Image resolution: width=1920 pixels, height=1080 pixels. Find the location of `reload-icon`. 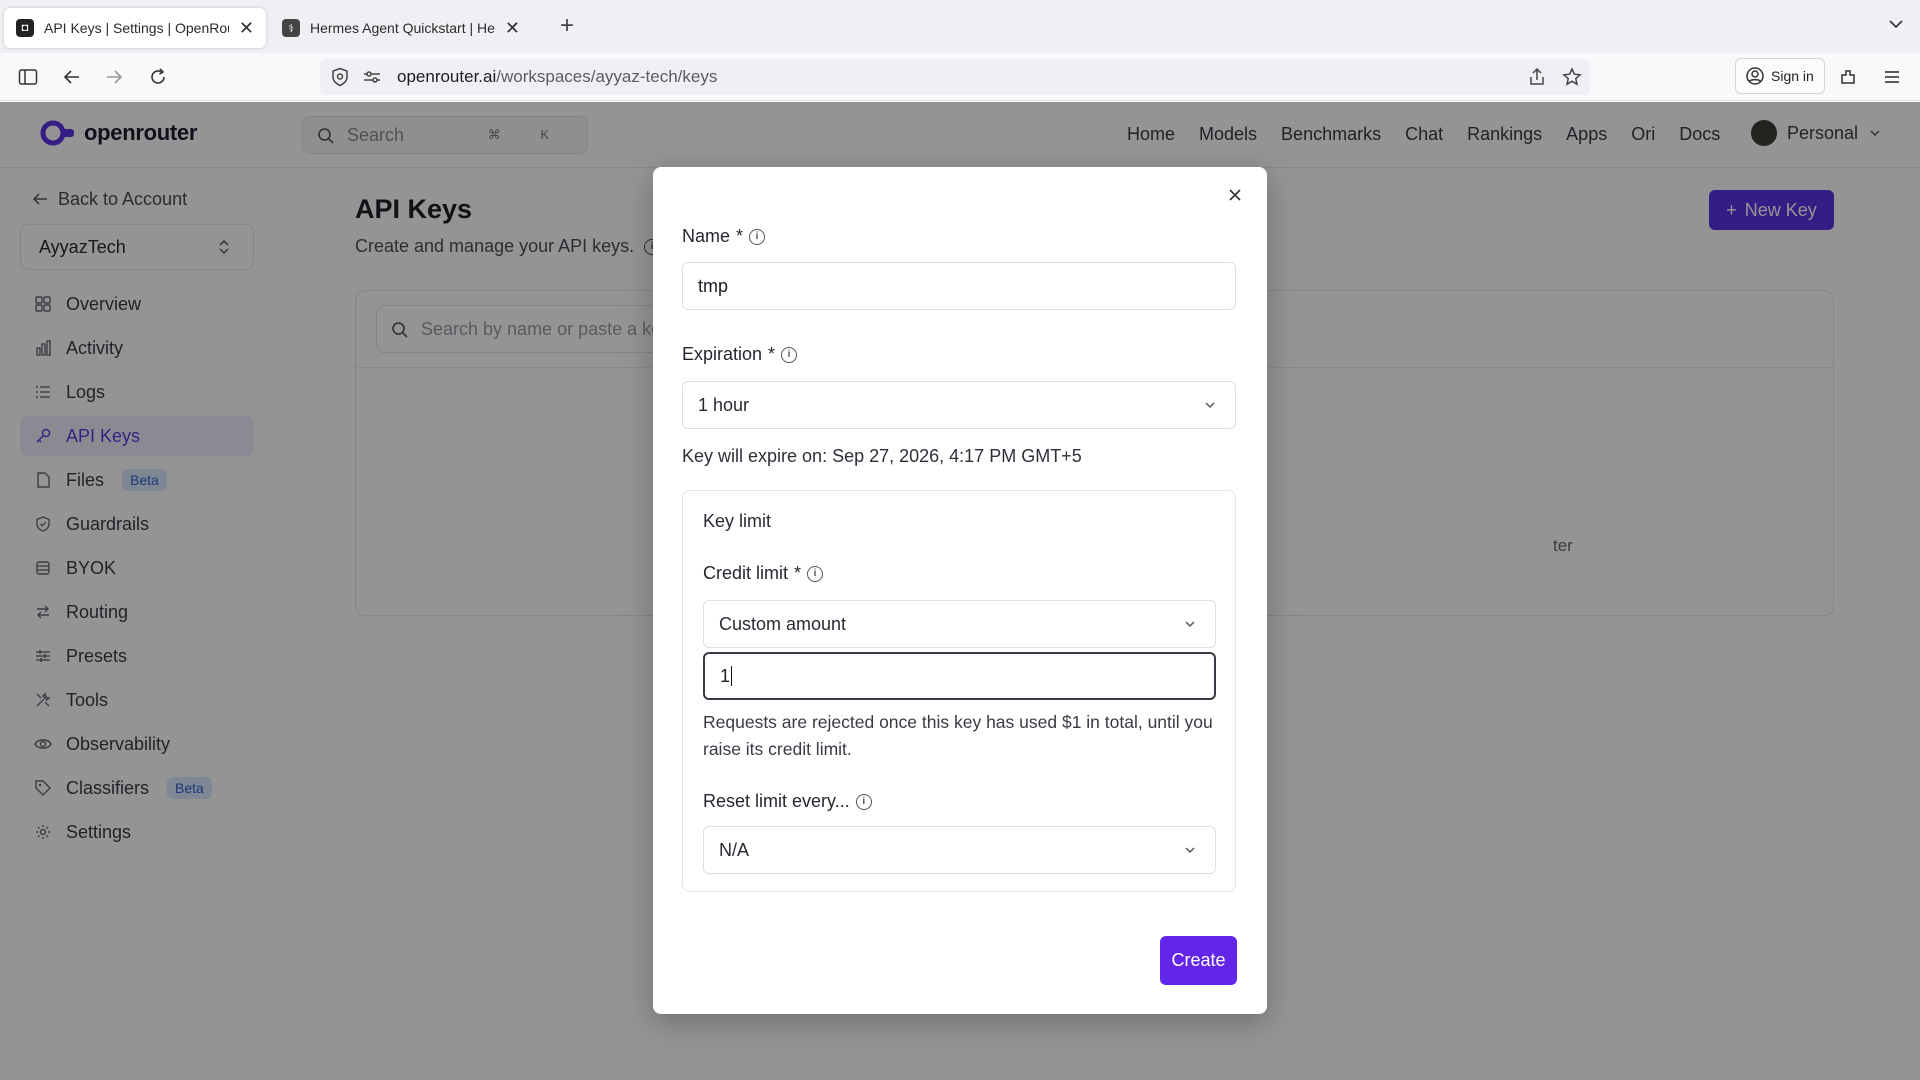

reload-icon is located at coordinates (158, 77).